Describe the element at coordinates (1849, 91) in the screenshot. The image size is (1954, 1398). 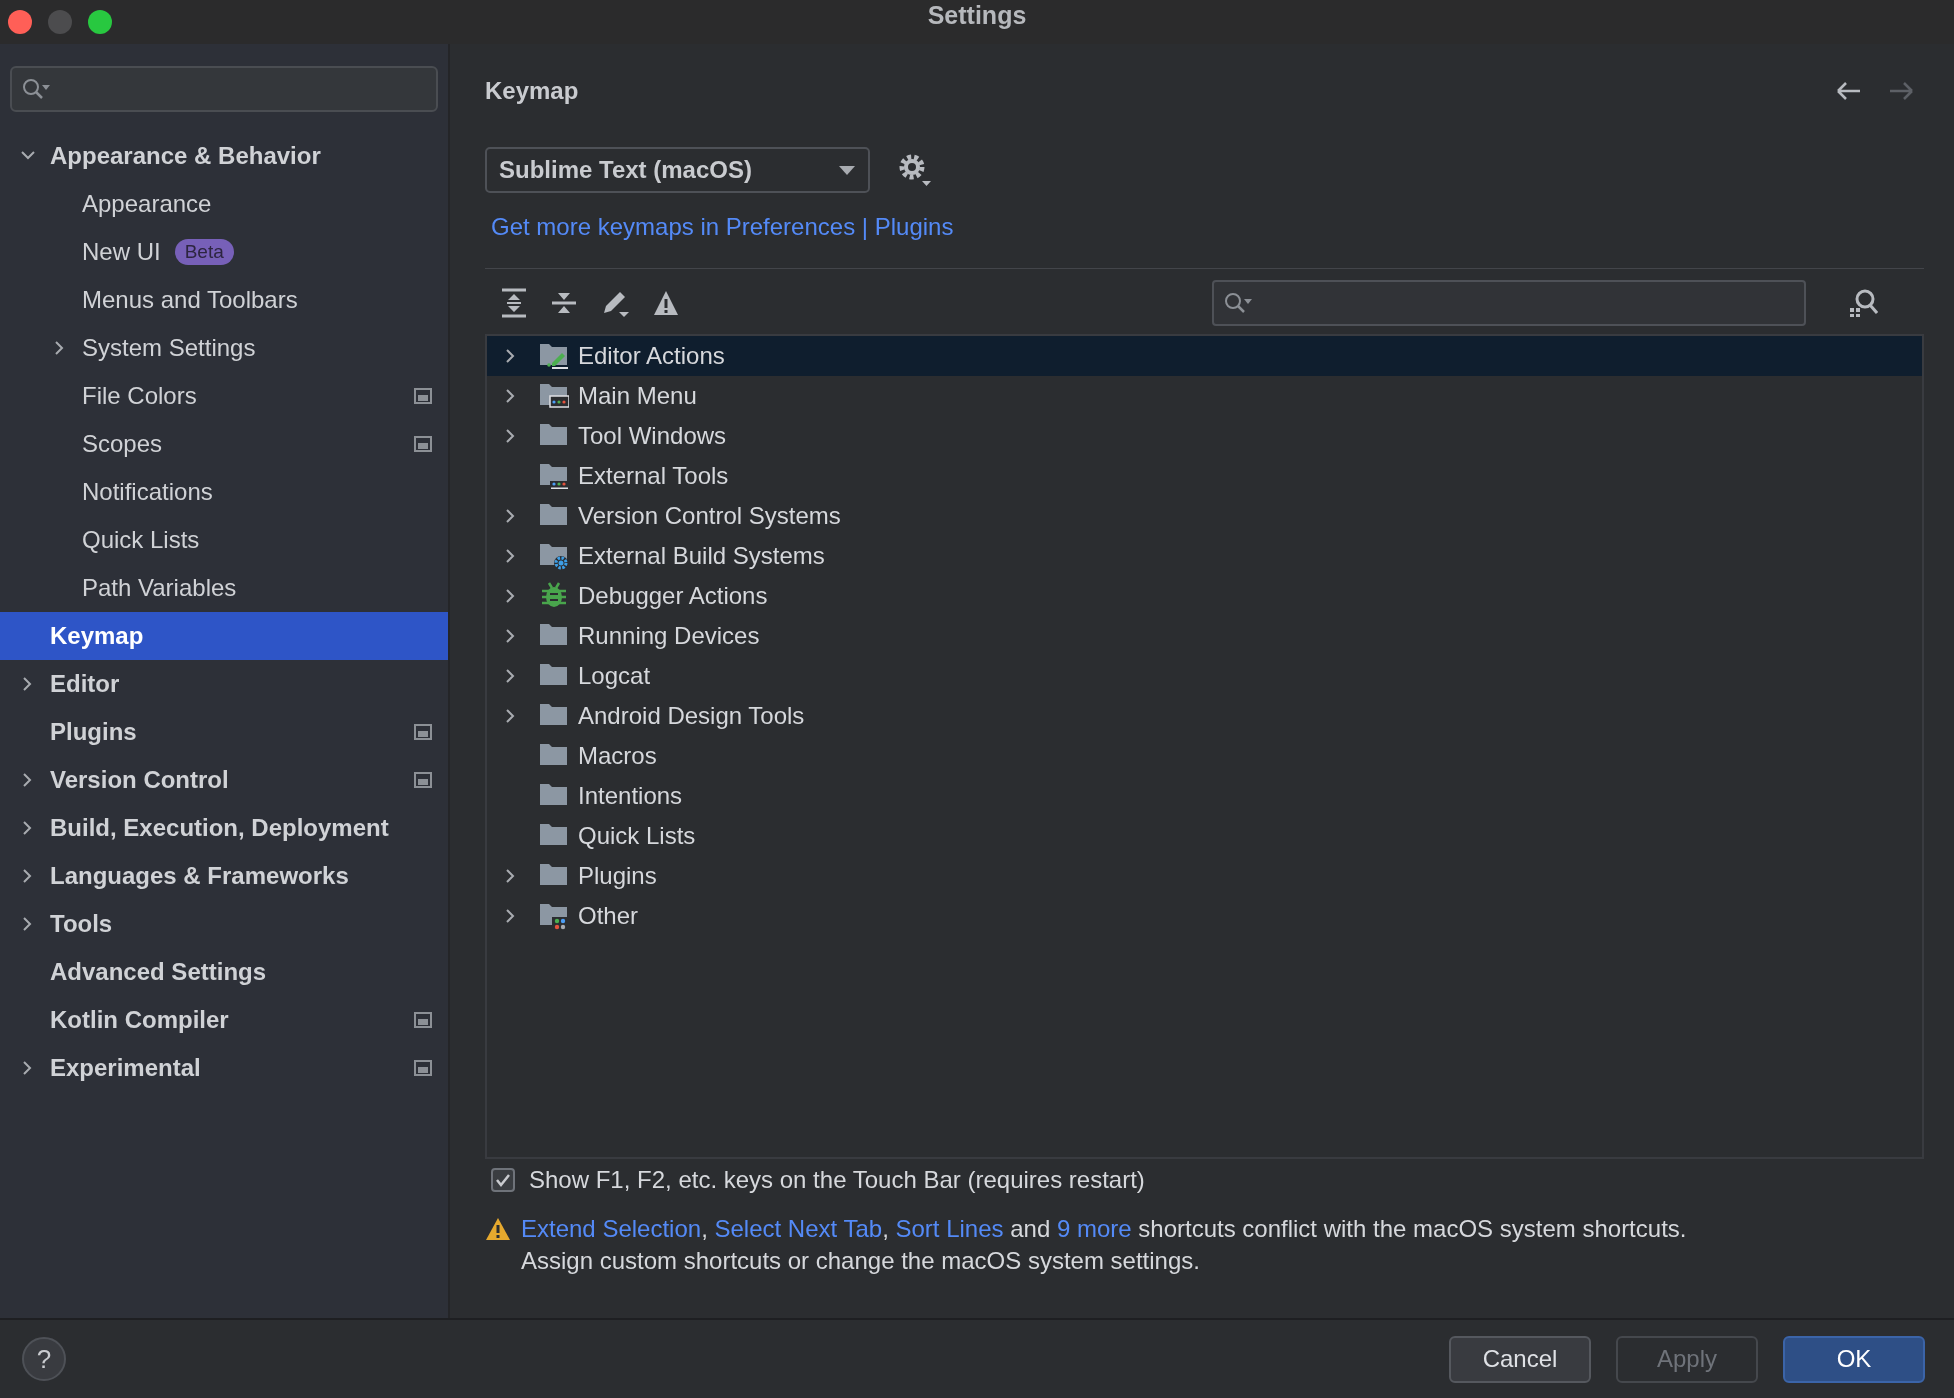
I see `back-arrow-icon` at that location.